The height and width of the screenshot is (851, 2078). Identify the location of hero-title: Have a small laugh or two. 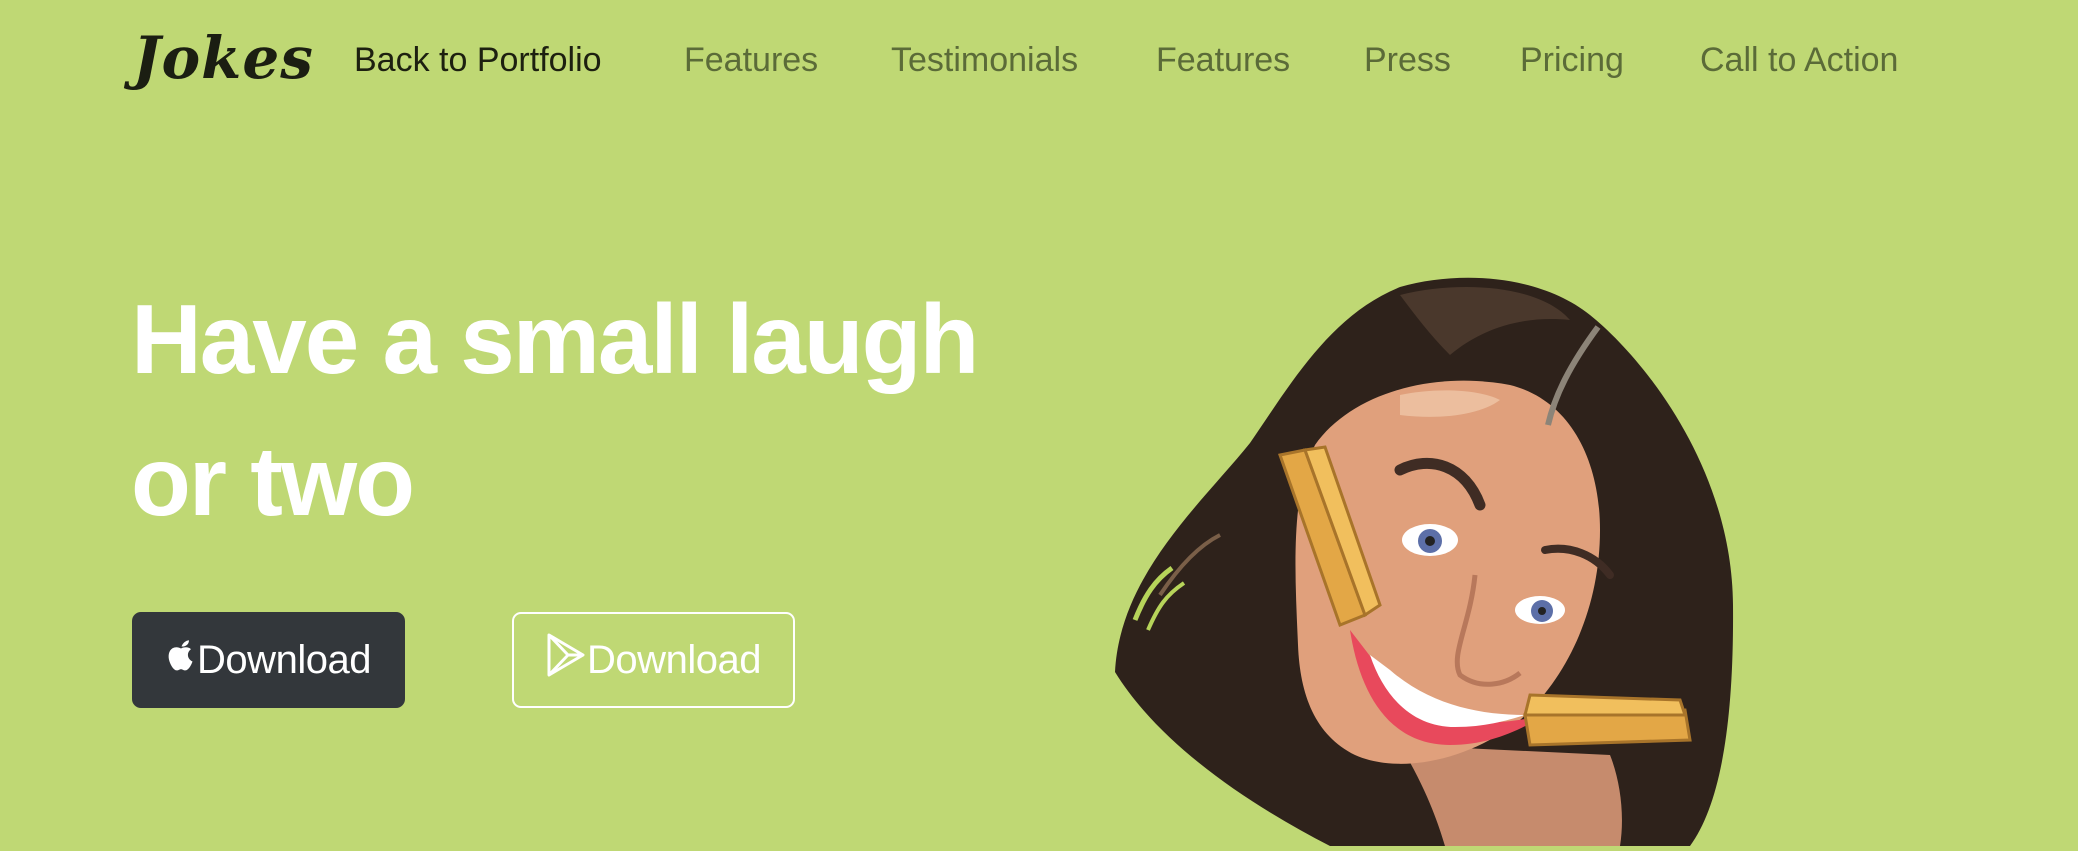
(555, 410).